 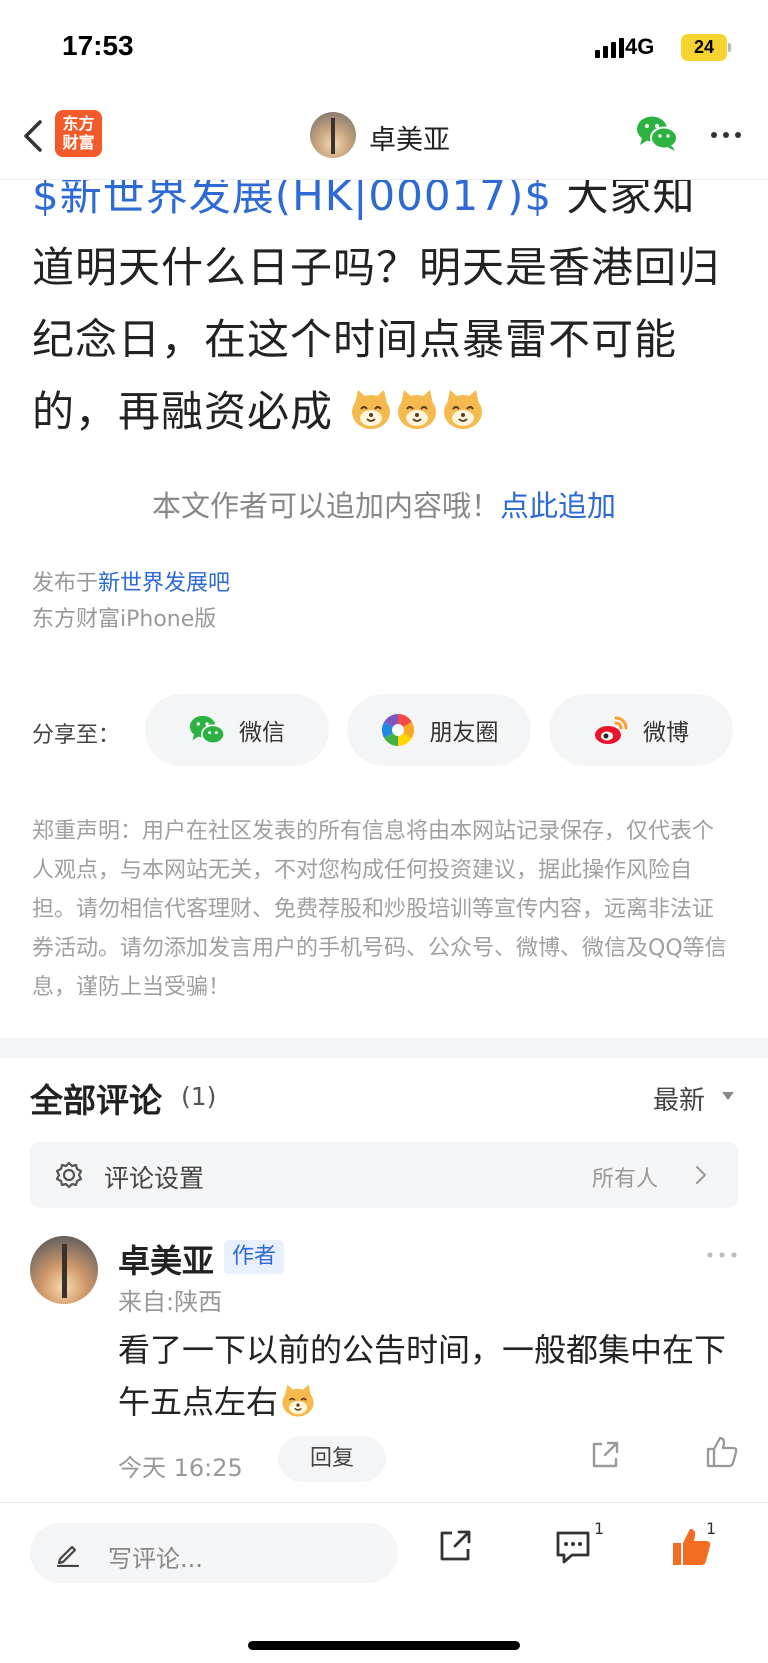 I want to click on share-weibo-button: 微博, so click(x=641, y=730).